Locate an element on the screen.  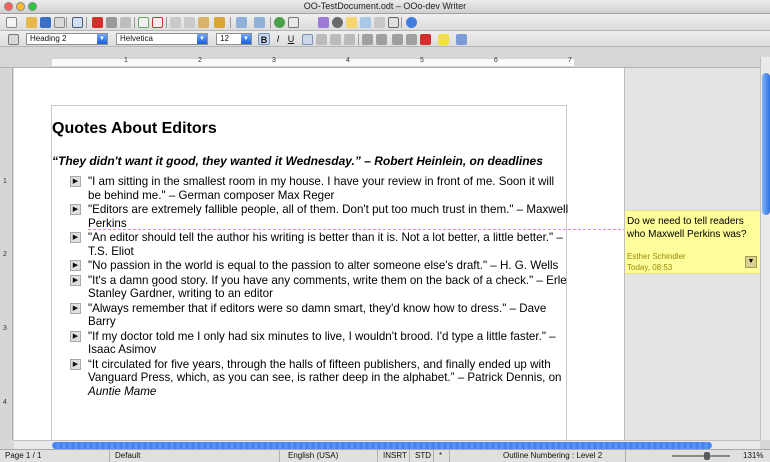
help-icon is located at coordinates (411, 22).